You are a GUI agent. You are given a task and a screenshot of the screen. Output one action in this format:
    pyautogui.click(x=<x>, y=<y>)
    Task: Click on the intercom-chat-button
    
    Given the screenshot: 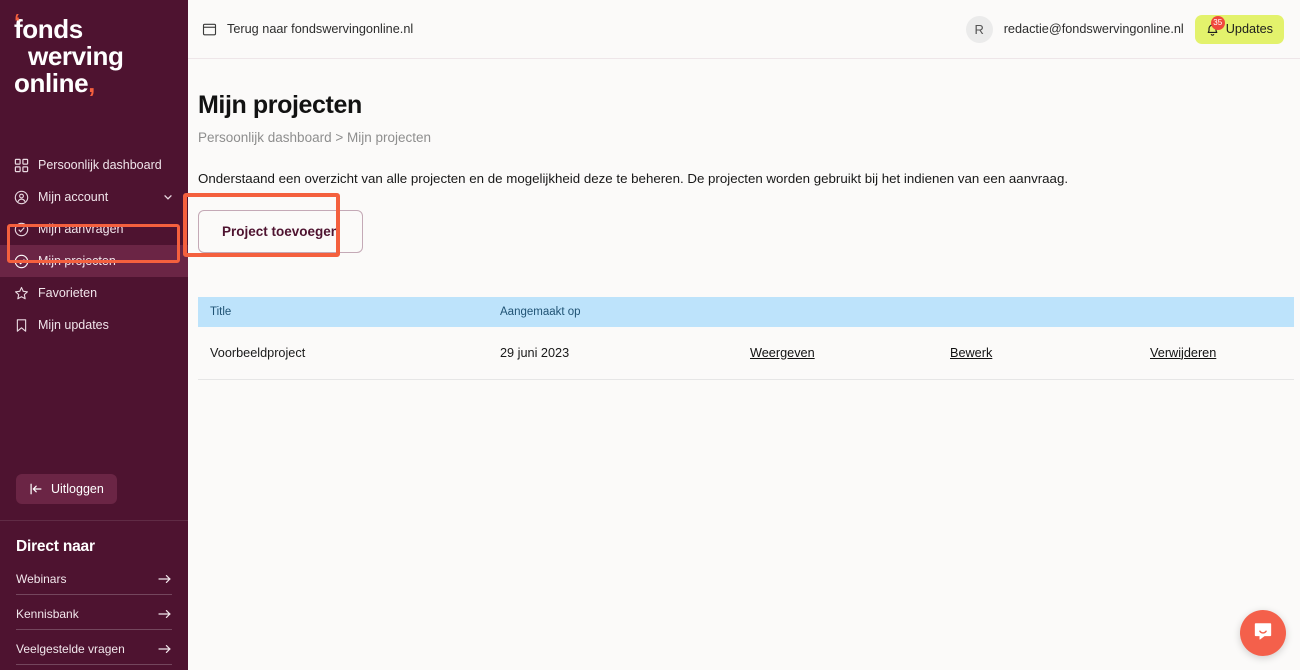 What is the action you would take?
    pyautogui.click(x=1263, y=633)
    